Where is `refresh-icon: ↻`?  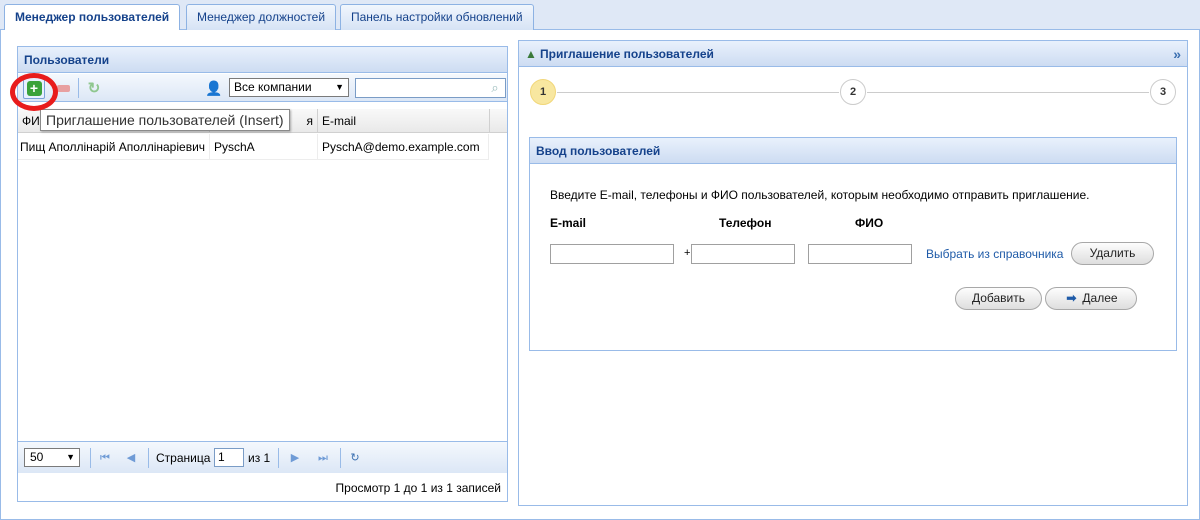
refresh-icon: ↻ is located at coordinates (94, 88).